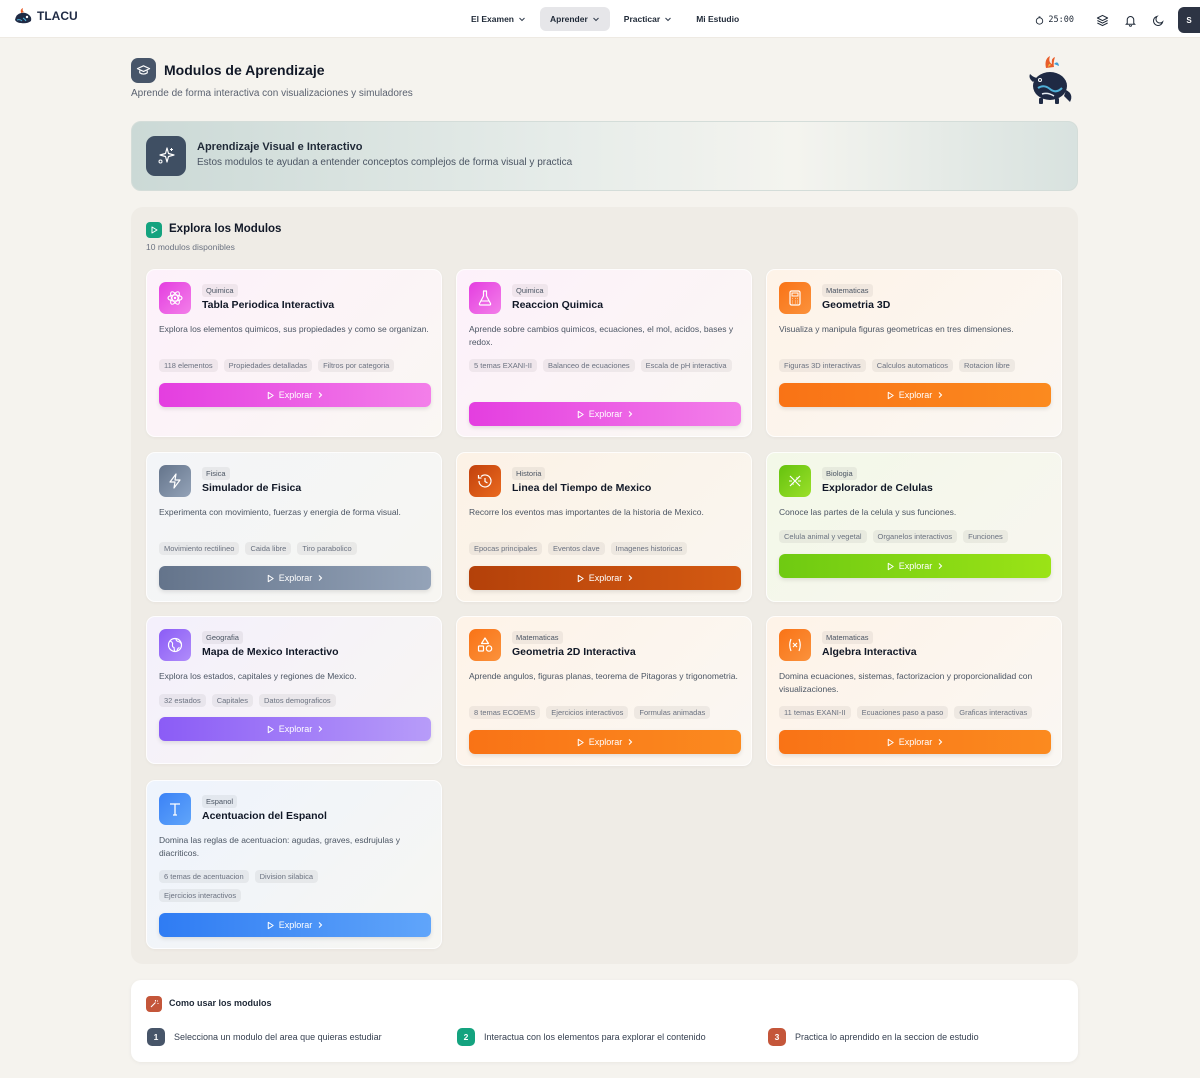  Describe the element at coordinates (503, 365) in the screenshot. I see `module-tag: 5 temas EXANI-II` at that location.